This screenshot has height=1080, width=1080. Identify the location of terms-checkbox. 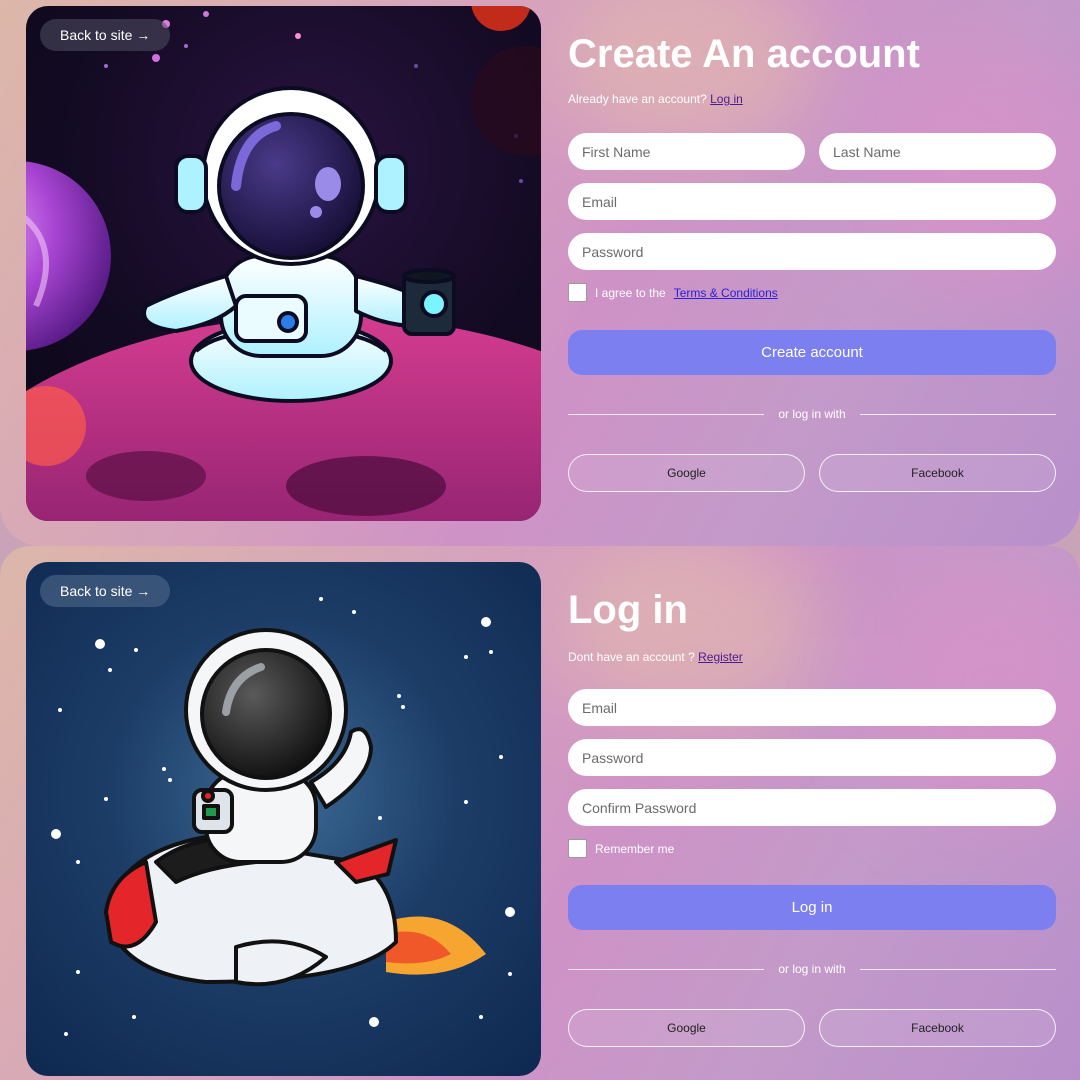
(577, 292).